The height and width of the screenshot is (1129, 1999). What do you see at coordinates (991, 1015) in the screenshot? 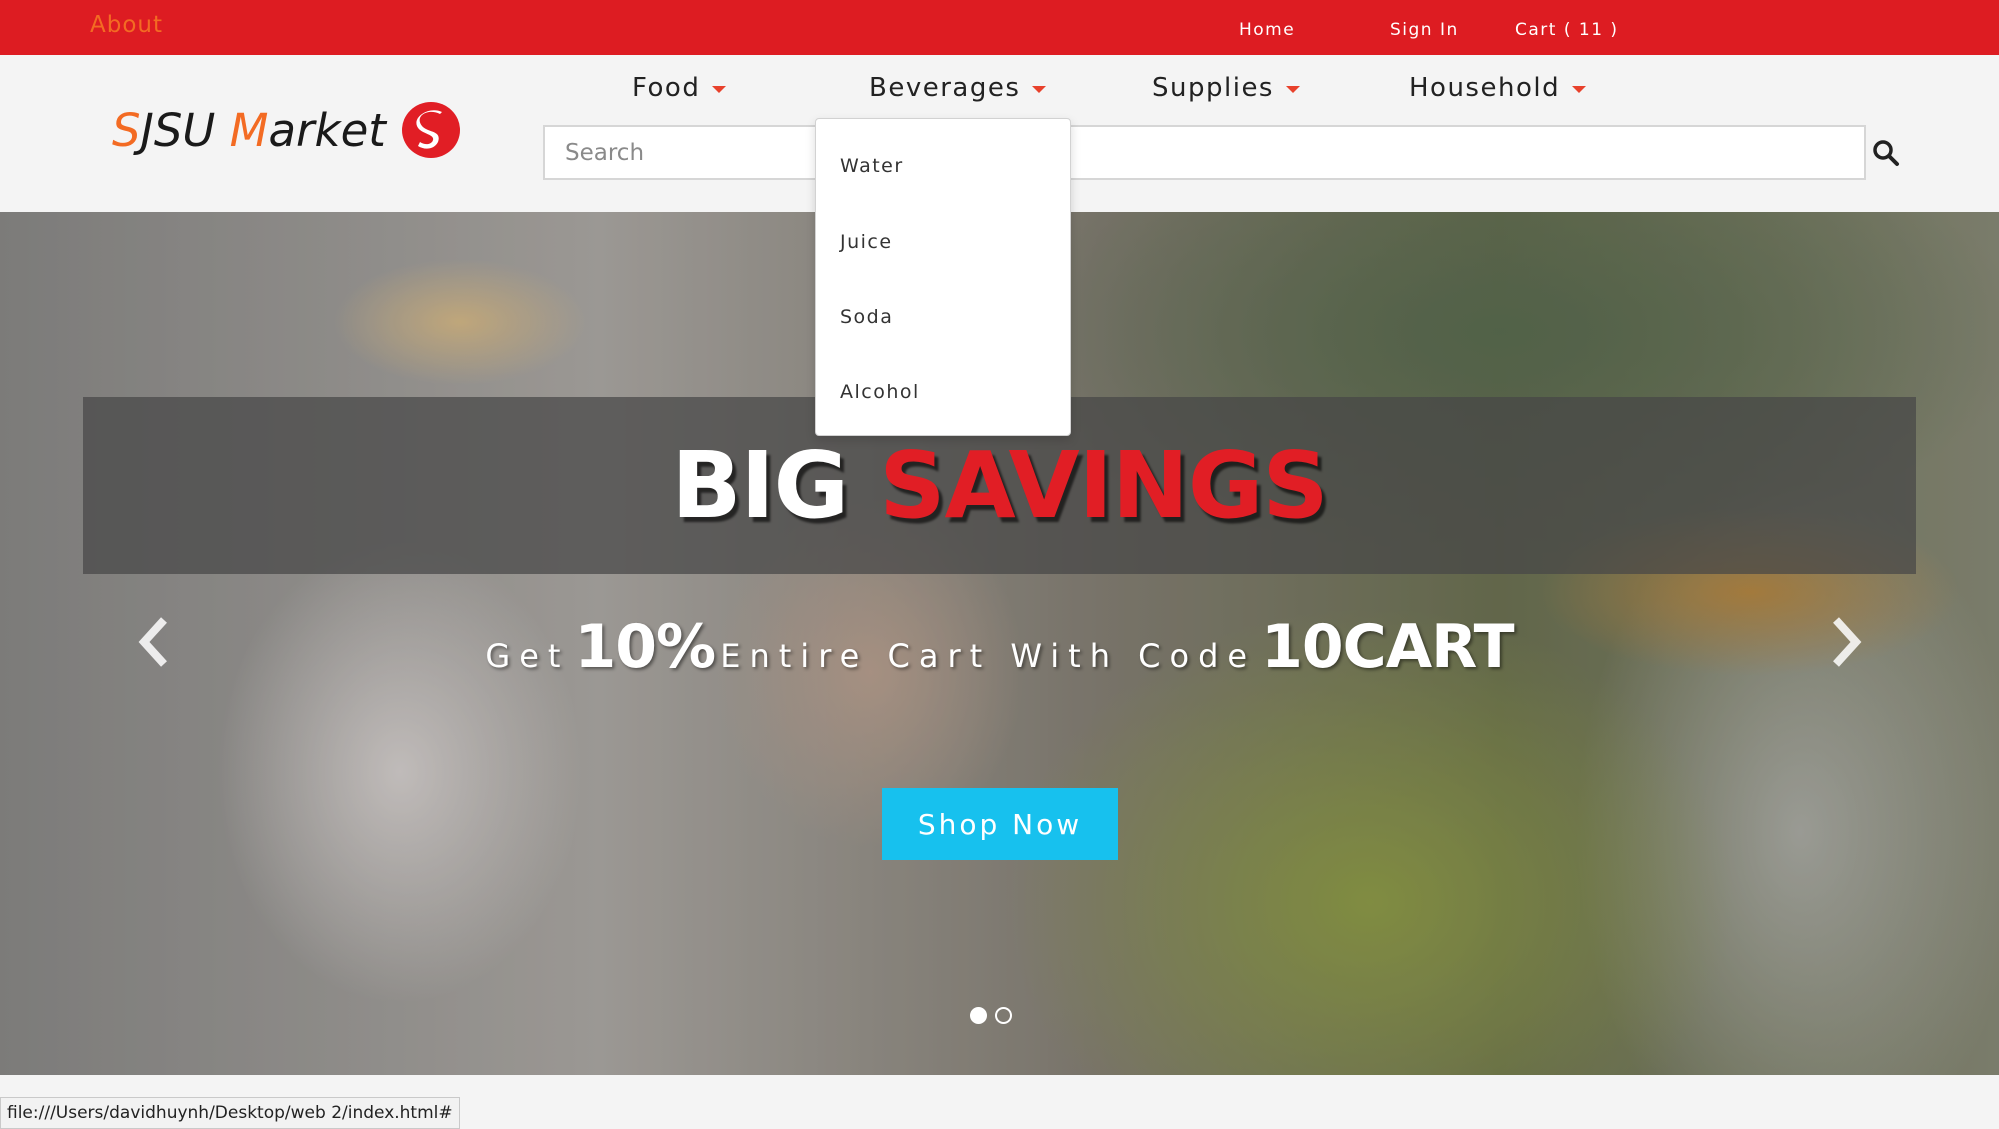
I see `carousel-indicators` at bounding box center [991, 1015].